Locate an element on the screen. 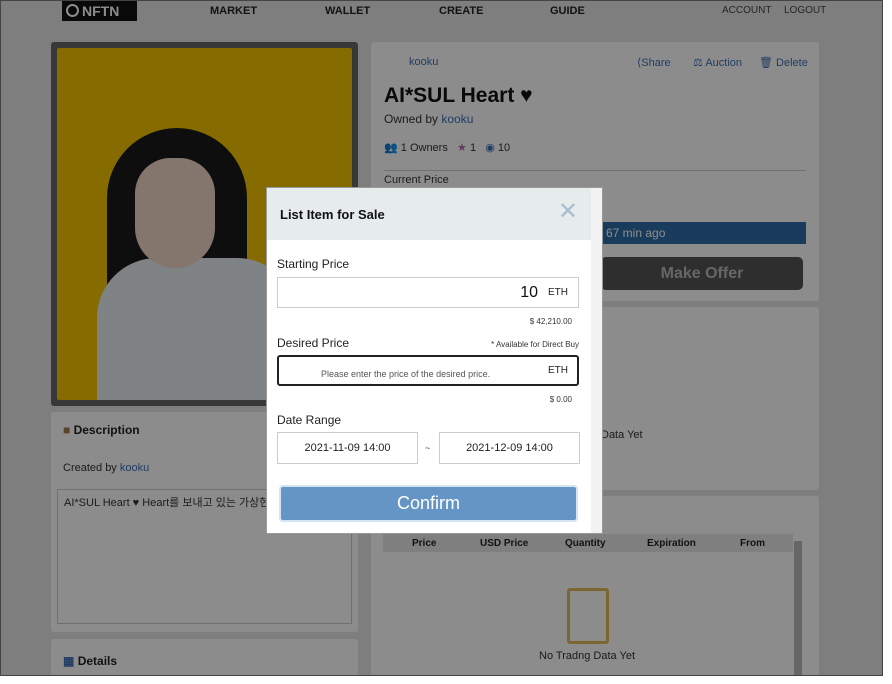 The width and height of the screenshot is (892, 684). desired-usd: $ 0.00 is located at coordinates (560, 399).